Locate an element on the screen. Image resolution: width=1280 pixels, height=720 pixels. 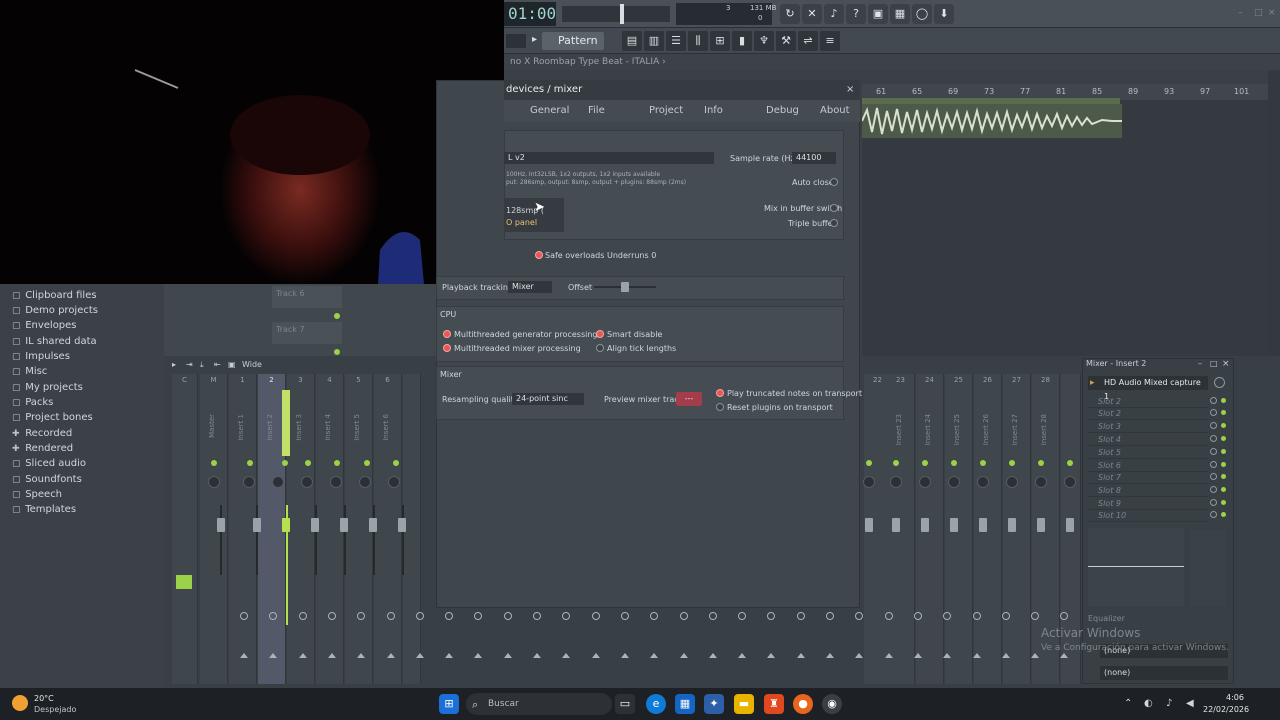
browser-item: ✚ Rendered is located at coordinates (42, 448).